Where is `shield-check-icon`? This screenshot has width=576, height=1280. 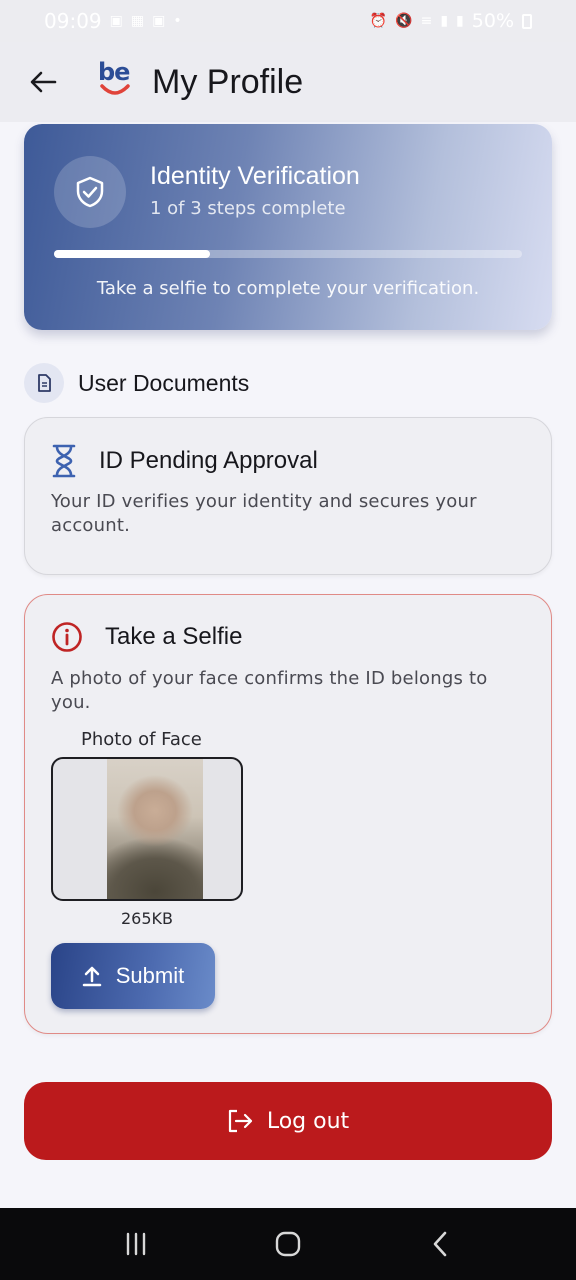 shield-check-icon is located at coordinates (90, 192).